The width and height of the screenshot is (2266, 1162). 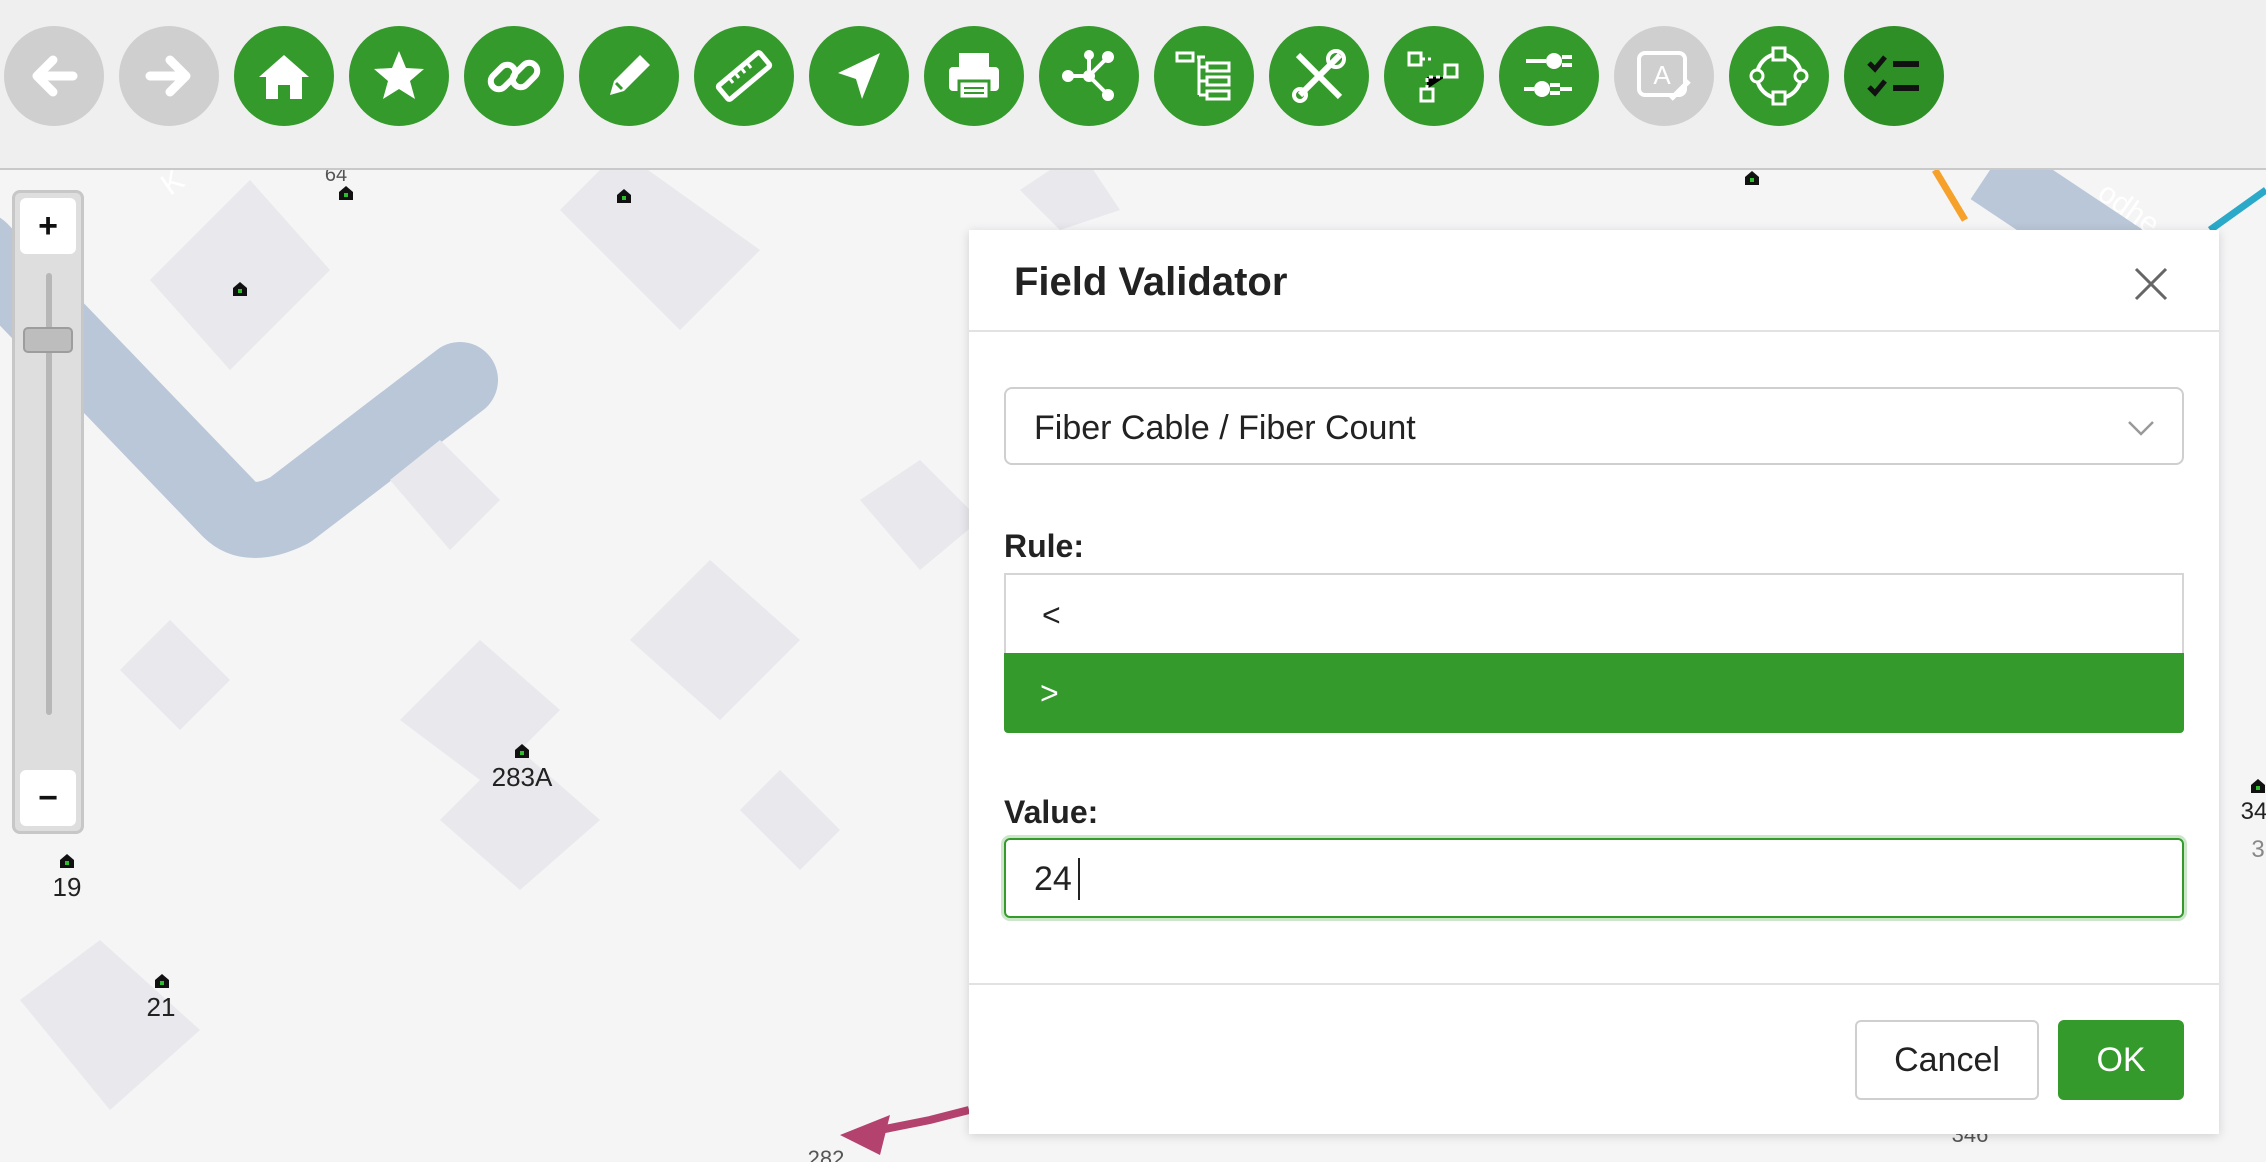 What do you see at coordinates (336, 178) in the screenshot?
I see `map-label: 64` at bounding box center [336, 178].